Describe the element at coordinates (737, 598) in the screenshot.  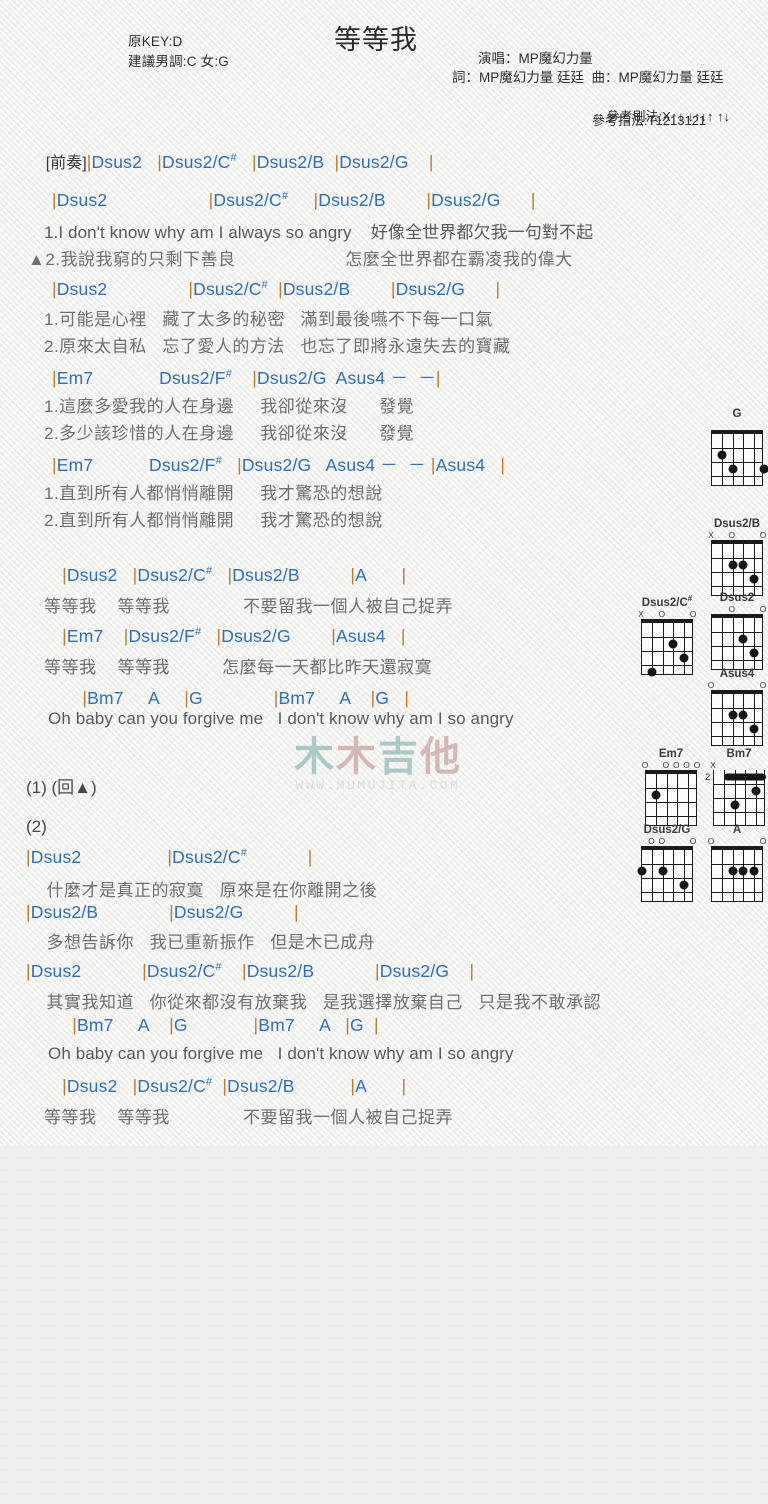
I see `chord-diagram-name: Dsus2` at that location.